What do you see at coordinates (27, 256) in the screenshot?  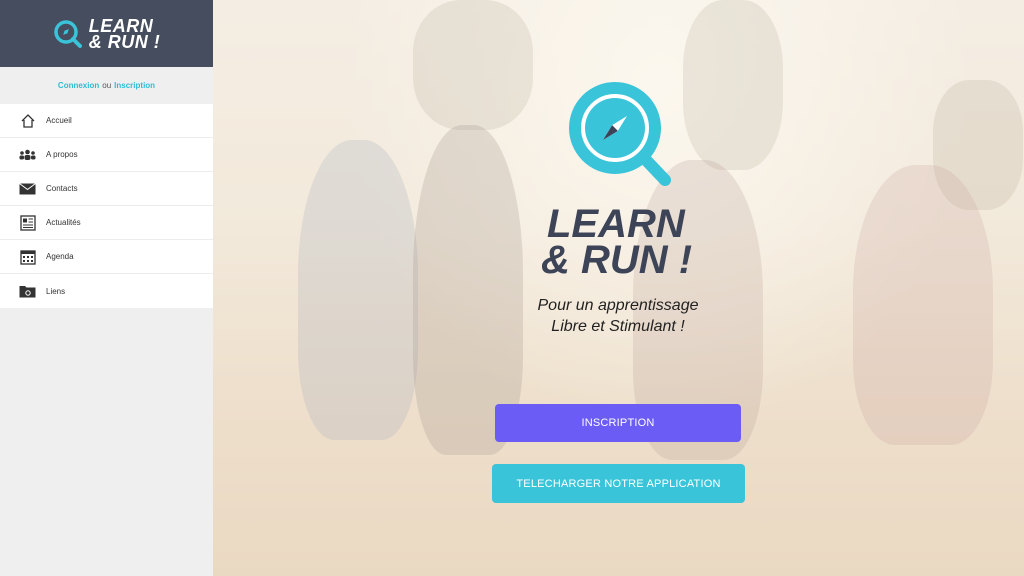 I see `calendar-icon` at bounding box center [27, 256].